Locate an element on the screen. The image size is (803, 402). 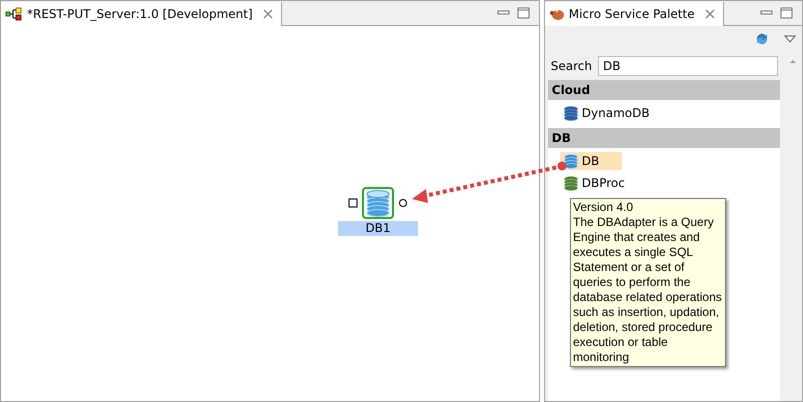
palette-item: DynamoDB is located at coordinates (606, 113).